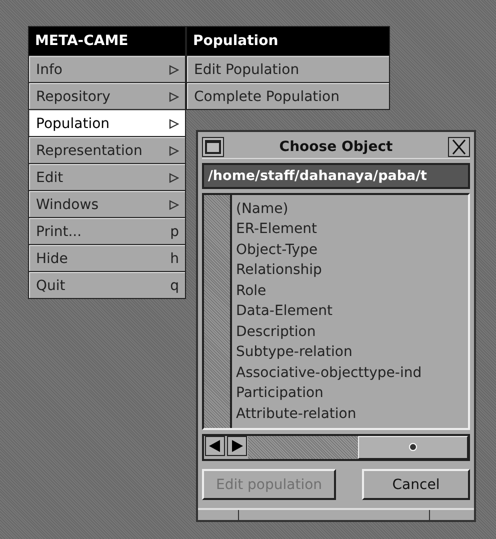 This screenshot has height=539, width=496. What do you see at coordinates (329, 250) in the screenshot?
I see `list-item: Object-Type` at bounding box center [329, 250].